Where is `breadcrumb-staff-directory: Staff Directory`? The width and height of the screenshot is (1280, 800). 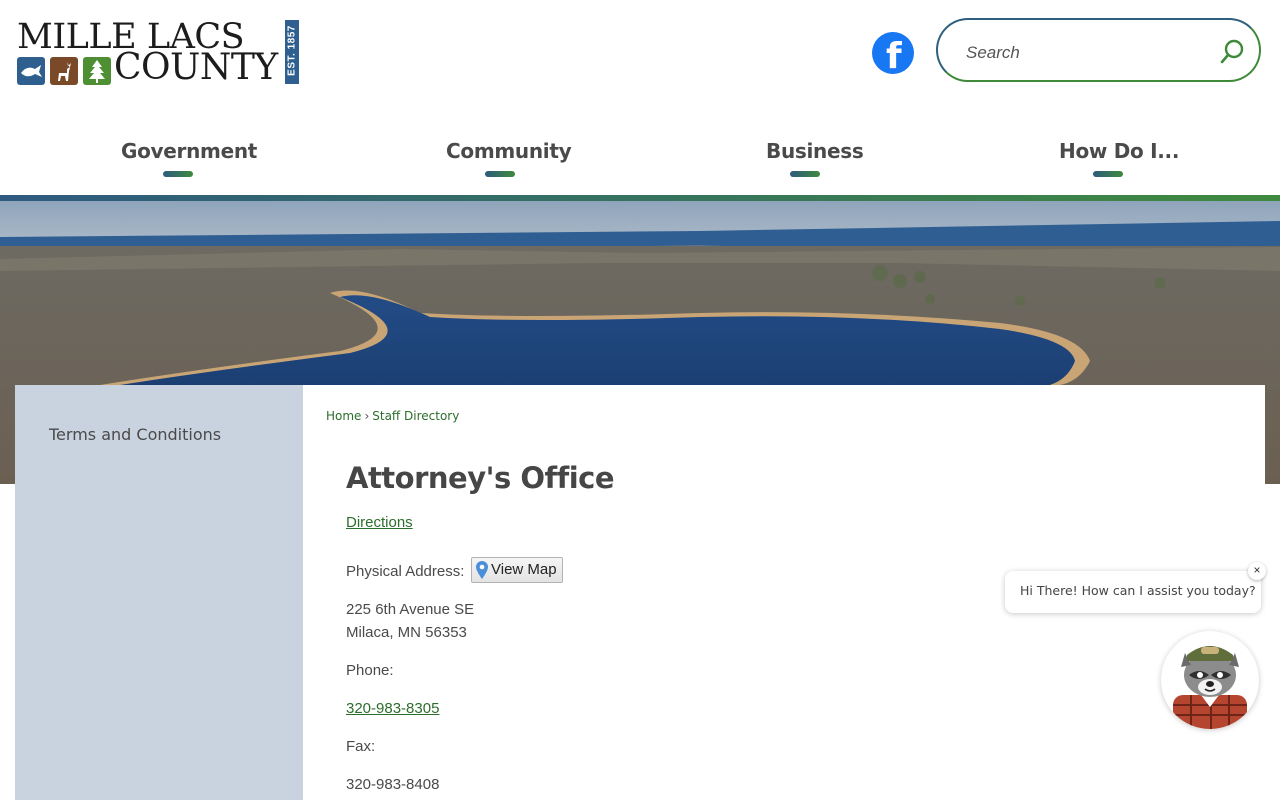
breadcrumb-staff-directory: Staff Directory is located at coordinates (415, 416).